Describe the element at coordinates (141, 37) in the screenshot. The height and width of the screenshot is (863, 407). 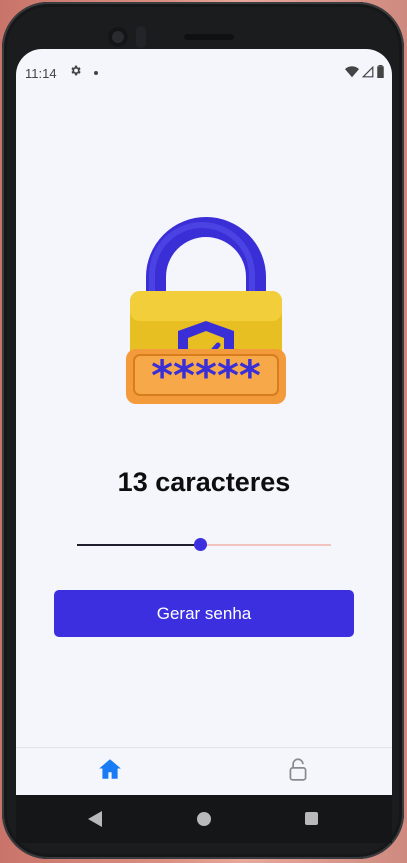
I see `sensor` at that location.